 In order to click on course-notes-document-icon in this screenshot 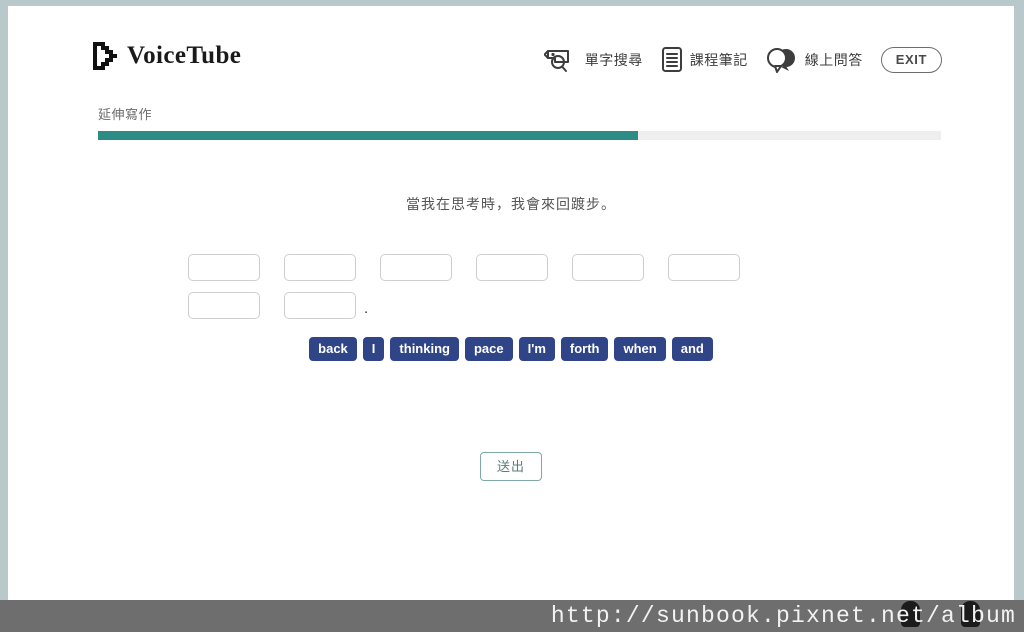, I will do `click(671, 59)`.